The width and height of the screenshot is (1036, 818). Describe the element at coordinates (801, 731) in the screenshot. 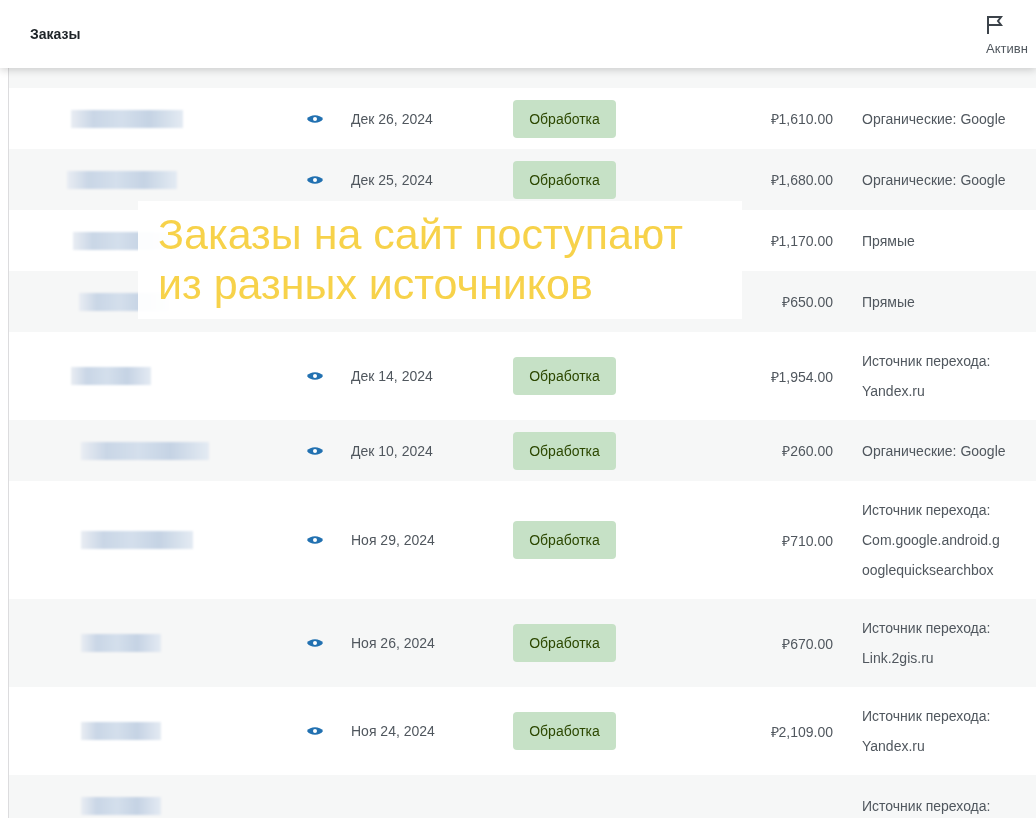

I see `order-total: ₽2,109.00` at that location.